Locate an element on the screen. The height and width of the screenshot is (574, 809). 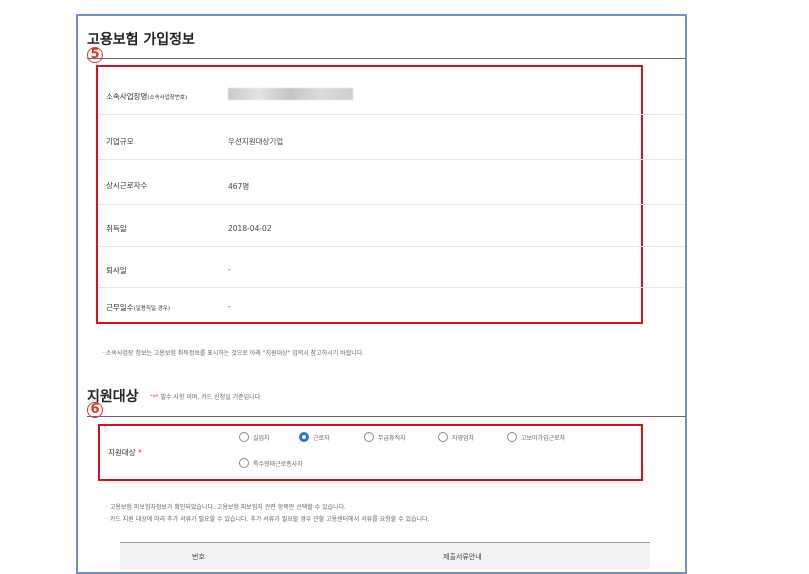
docs-col-number: 번호 is located at coordinates (198, 557).